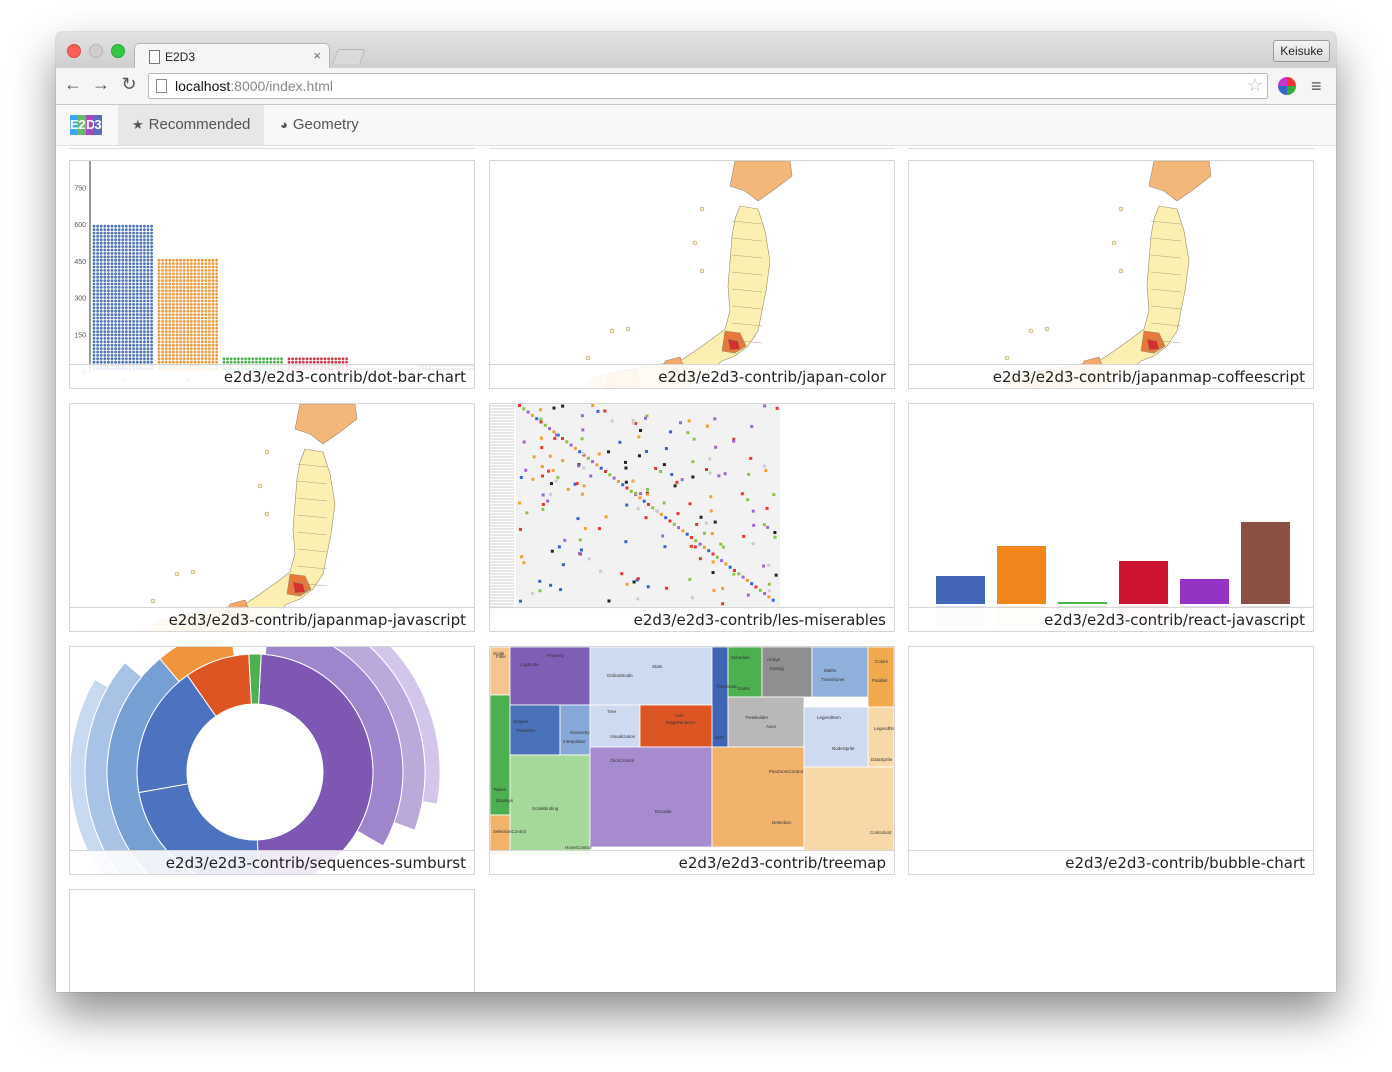  What do you see at coordinates (843, 748) in the screenshot?
I see `treemap-label: NodeSprite` at bounding box center [843, 748].